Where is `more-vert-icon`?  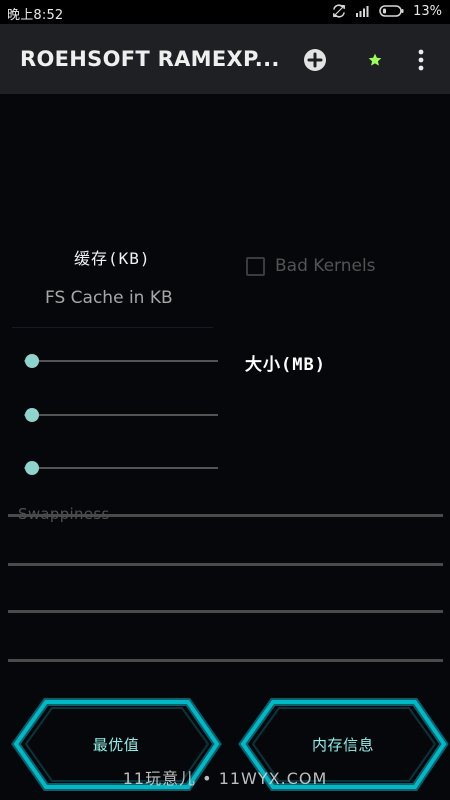 more-vert-icon is located at coordinates (421, 60).